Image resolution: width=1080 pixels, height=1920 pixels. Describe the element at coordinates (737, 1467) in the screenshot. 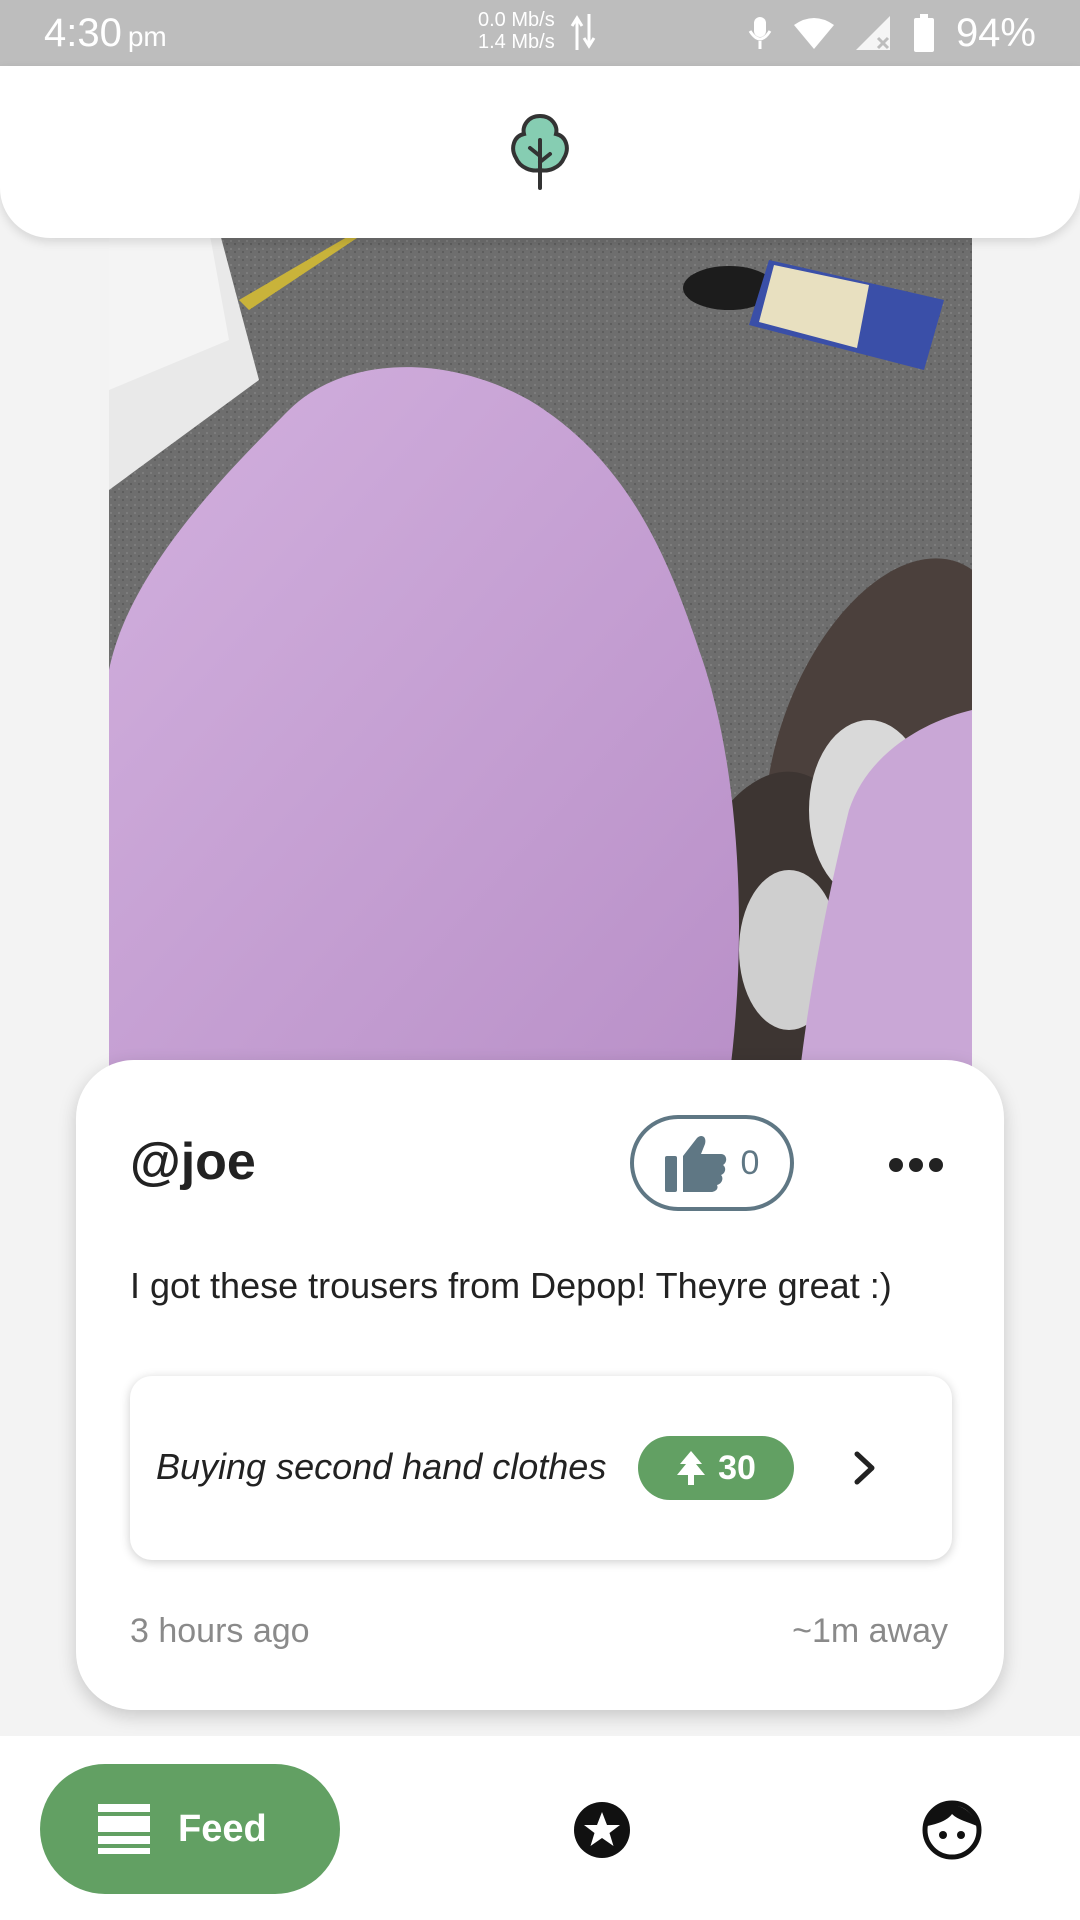

I see `points-value: 30` at that location.